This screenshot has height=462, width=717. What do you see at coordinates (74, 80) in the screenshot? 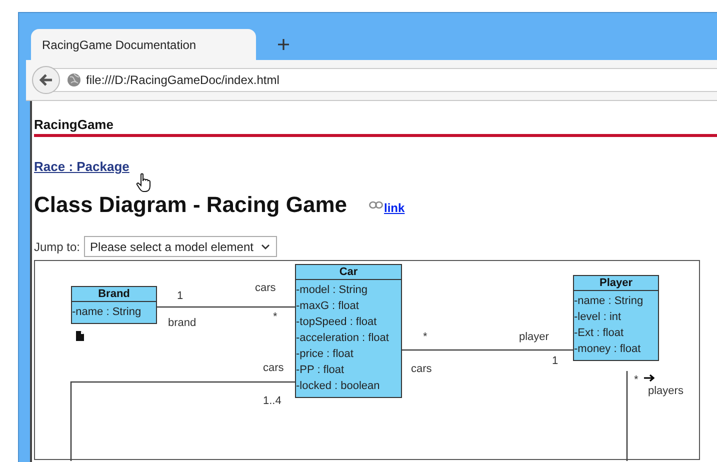
I see `globe-icon` at bounding box center [74, 80].